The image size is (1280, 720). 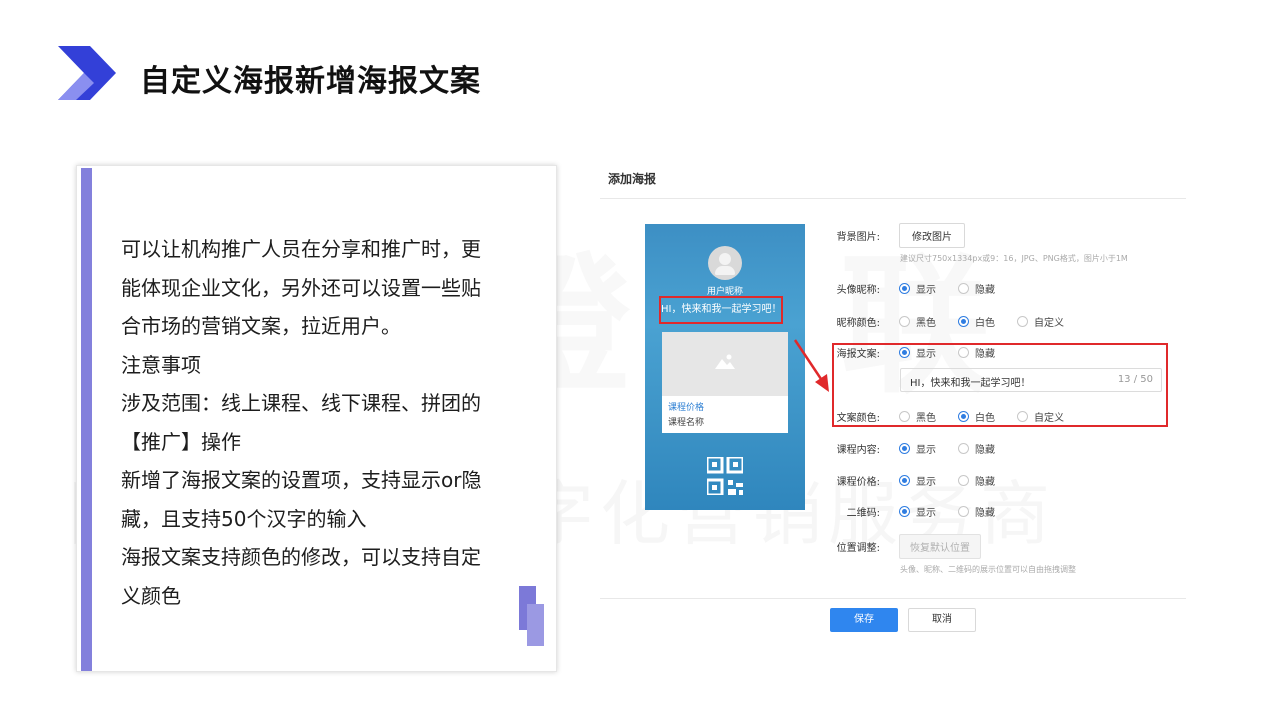 What do you see at coordinates (181, 441) in the screenshot?
I see `body-line: 【推广】操作` at bounding box center [181, 441].